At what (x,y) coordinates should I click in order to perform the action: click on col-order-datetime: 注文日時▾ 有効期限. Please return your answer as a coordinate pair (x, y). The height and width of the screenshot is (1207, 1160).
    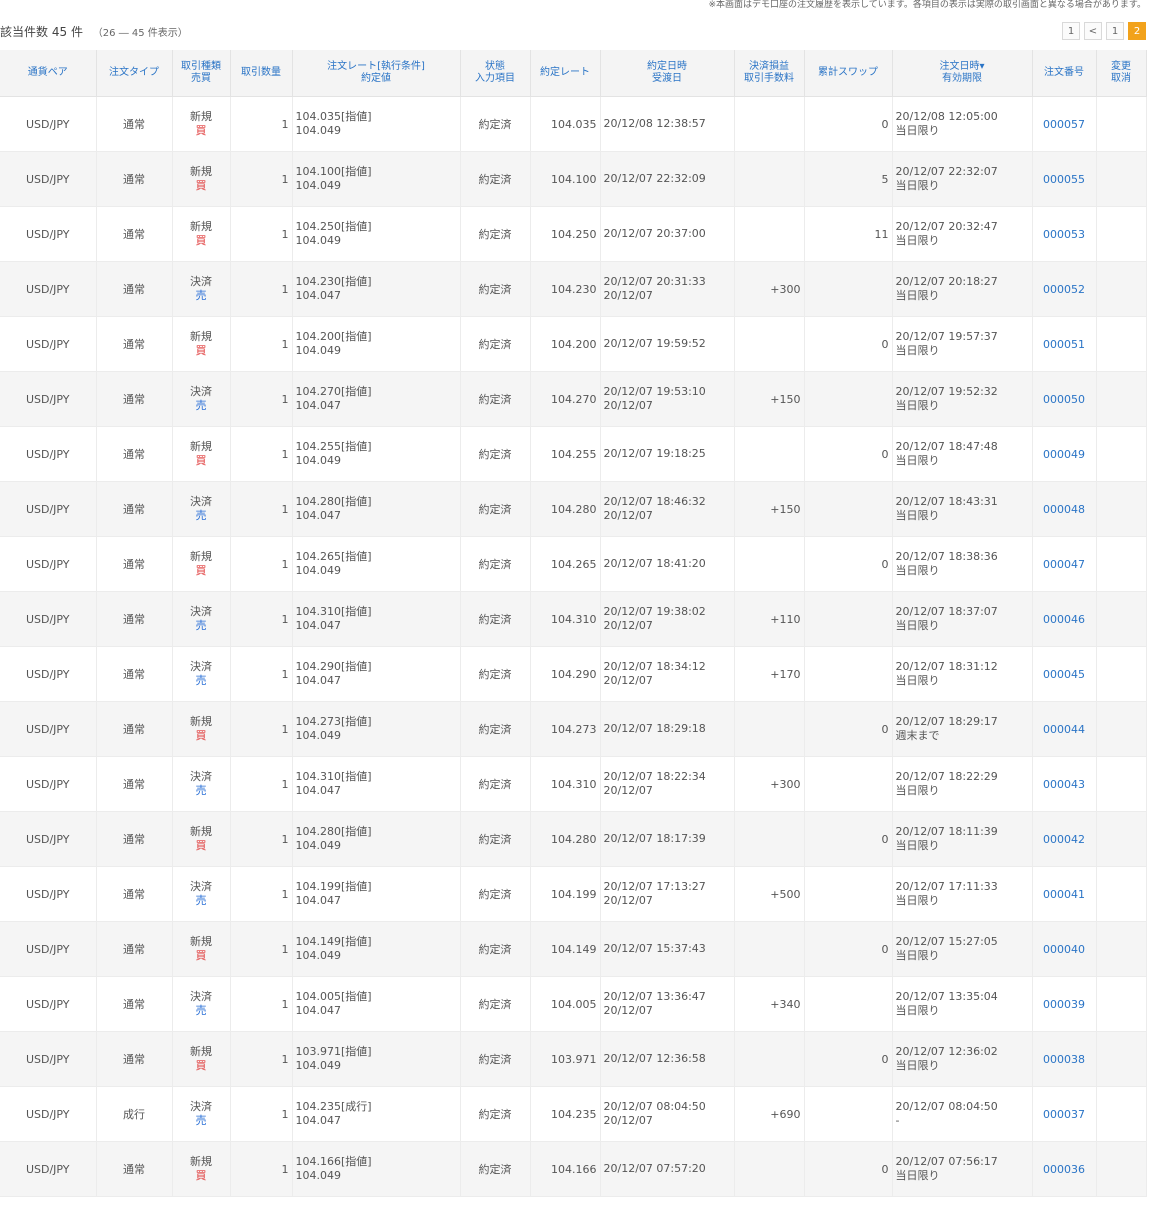
    Looking at the image, I should click on (962, 73).